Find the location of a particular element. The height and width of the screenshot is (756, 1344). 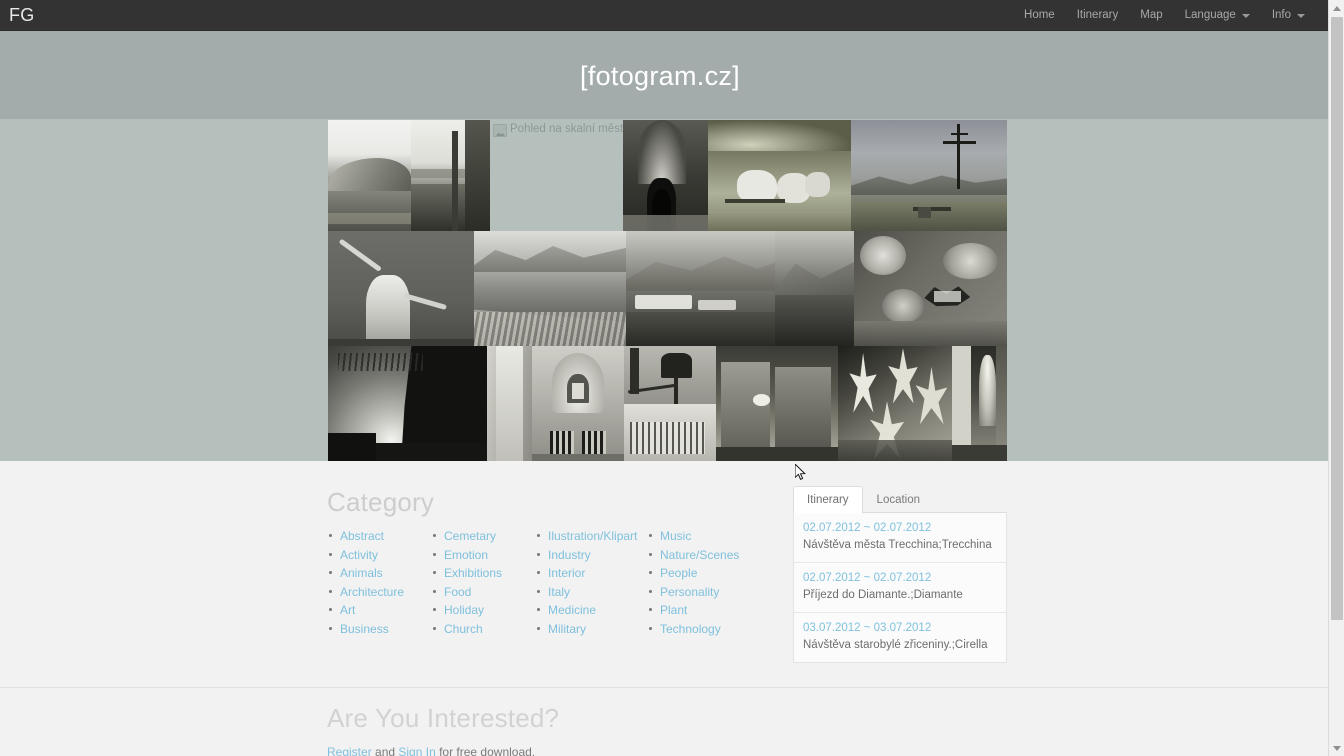

nav-item-map: Map is located at coordinates (1151, 15).